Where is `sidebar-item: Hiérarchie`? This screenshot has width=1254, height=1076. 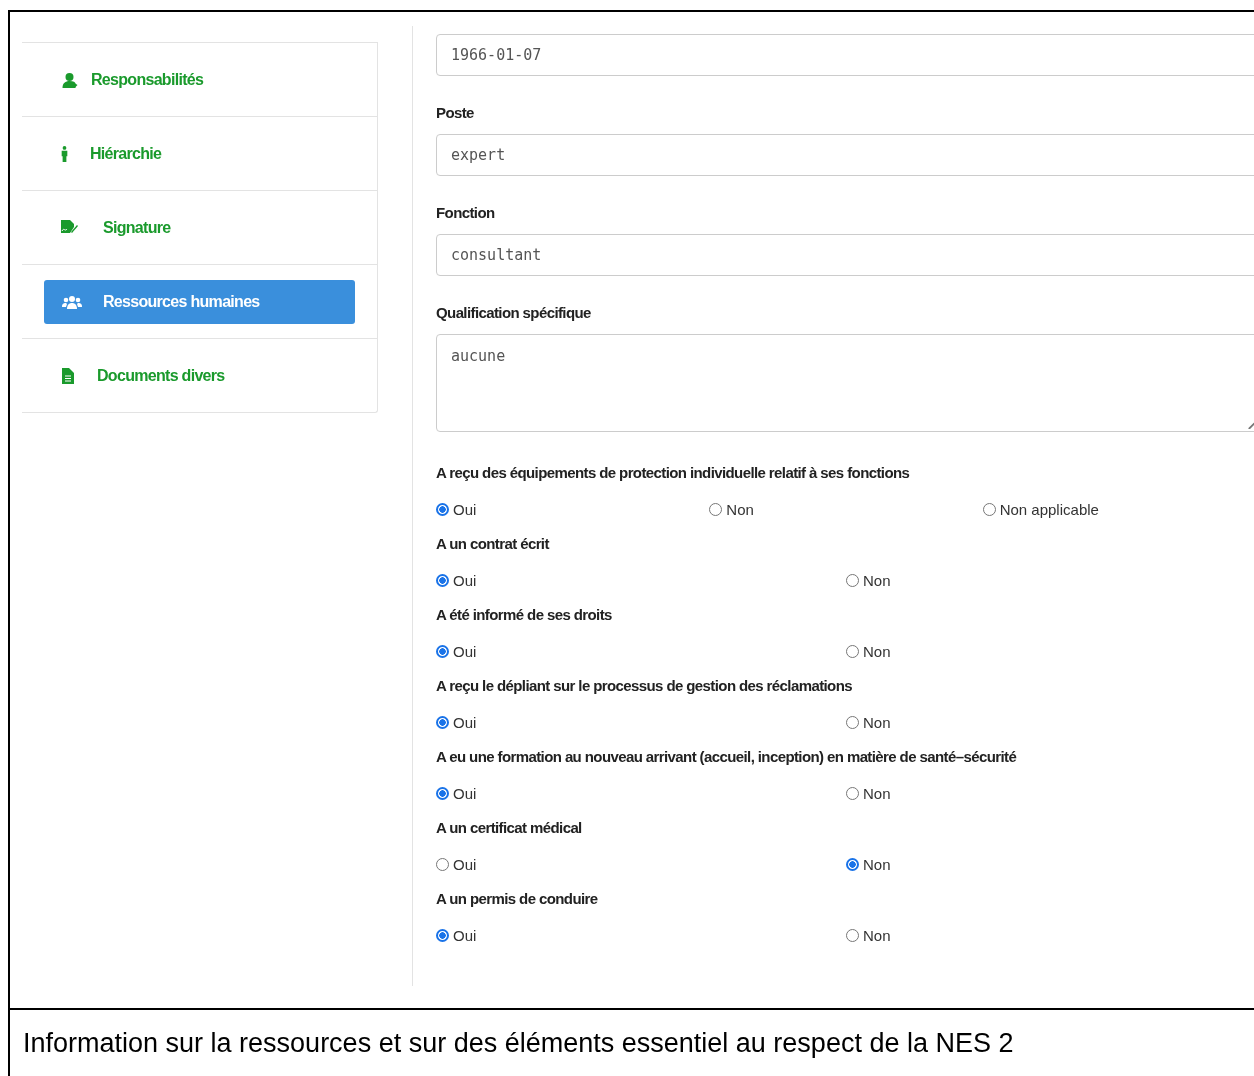
sidebar-item: Hiérarchie is located at coordinates (200, 153).